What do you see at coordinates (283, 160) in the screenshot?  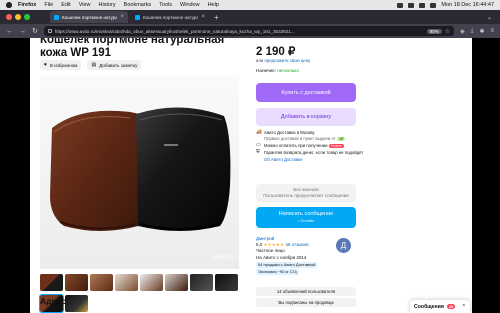 I see `about-delivery-link: Об Авито Доставке` at bounding box center [283, 160].